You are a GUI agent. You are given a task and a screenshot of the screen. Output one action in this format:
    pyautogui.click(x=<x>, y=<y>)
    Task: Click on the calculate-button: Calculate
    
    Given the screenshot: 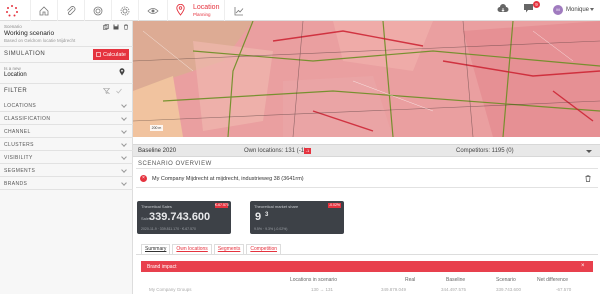 What is the action you would take?
    pyautogui.click(x=111, y=54)
    